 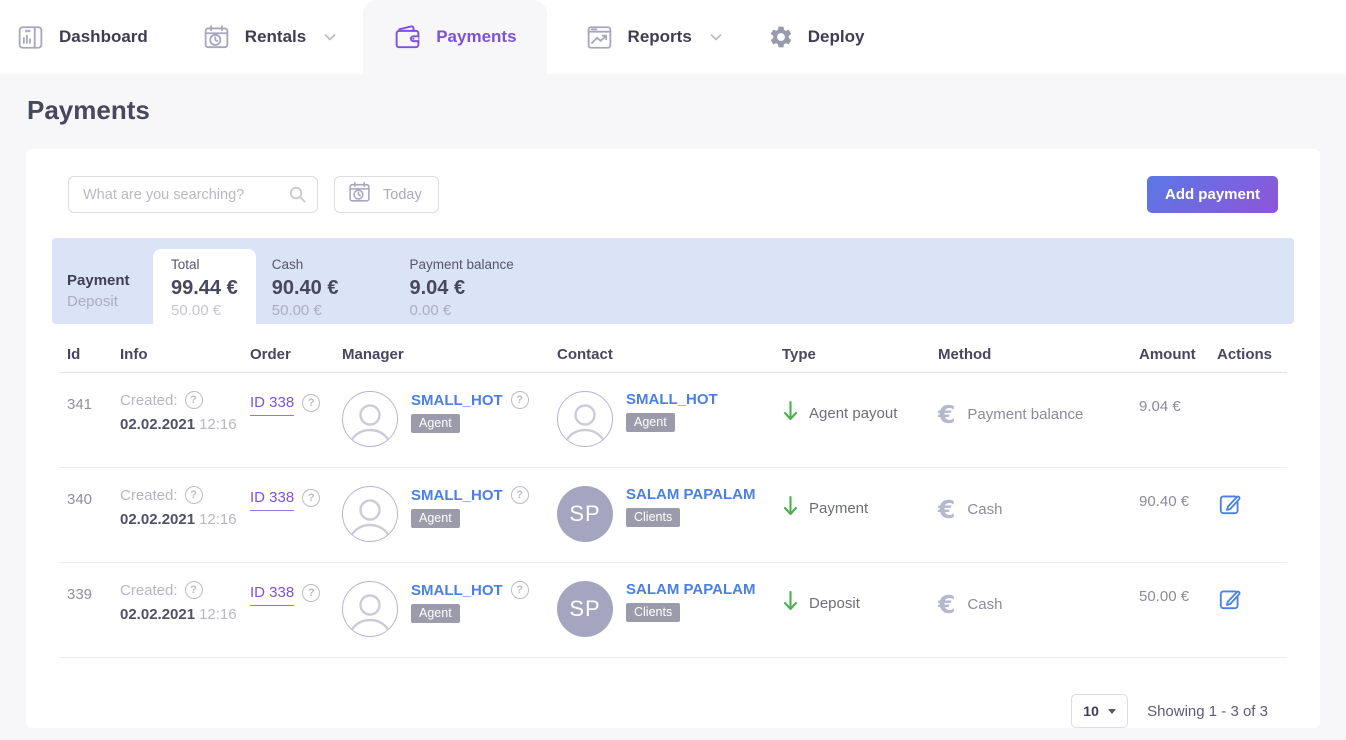 I want to click on type-label: Agent payout, so click(x=853, y=413).